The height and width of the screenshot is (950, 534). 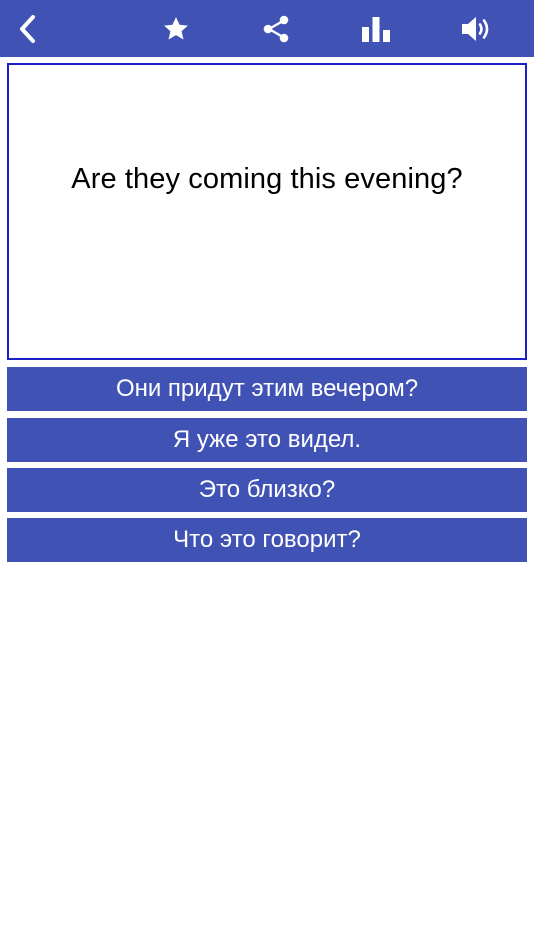 I want to click on answer-option-1: Они придут этим вечером?, so click(x=267, y=389).